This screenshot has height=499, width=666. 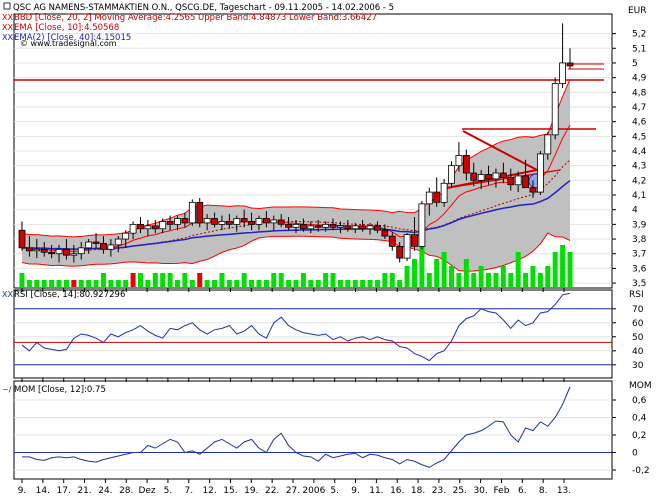 I want to click on price-tick-label: 4,5, so click(x=639, y=137).